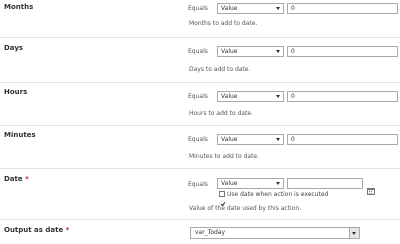 The image size is (400, 244). I want to click on help-text: Minutes to add to date., so click(224, 156).